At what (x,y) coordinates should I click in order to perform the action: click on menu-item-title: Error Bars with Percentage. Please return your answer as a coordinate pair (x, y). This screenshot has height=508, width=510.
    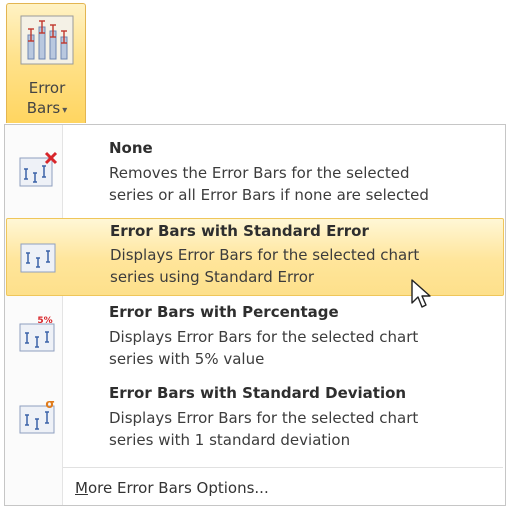
    Looking at the image, I should click on (224, 312).